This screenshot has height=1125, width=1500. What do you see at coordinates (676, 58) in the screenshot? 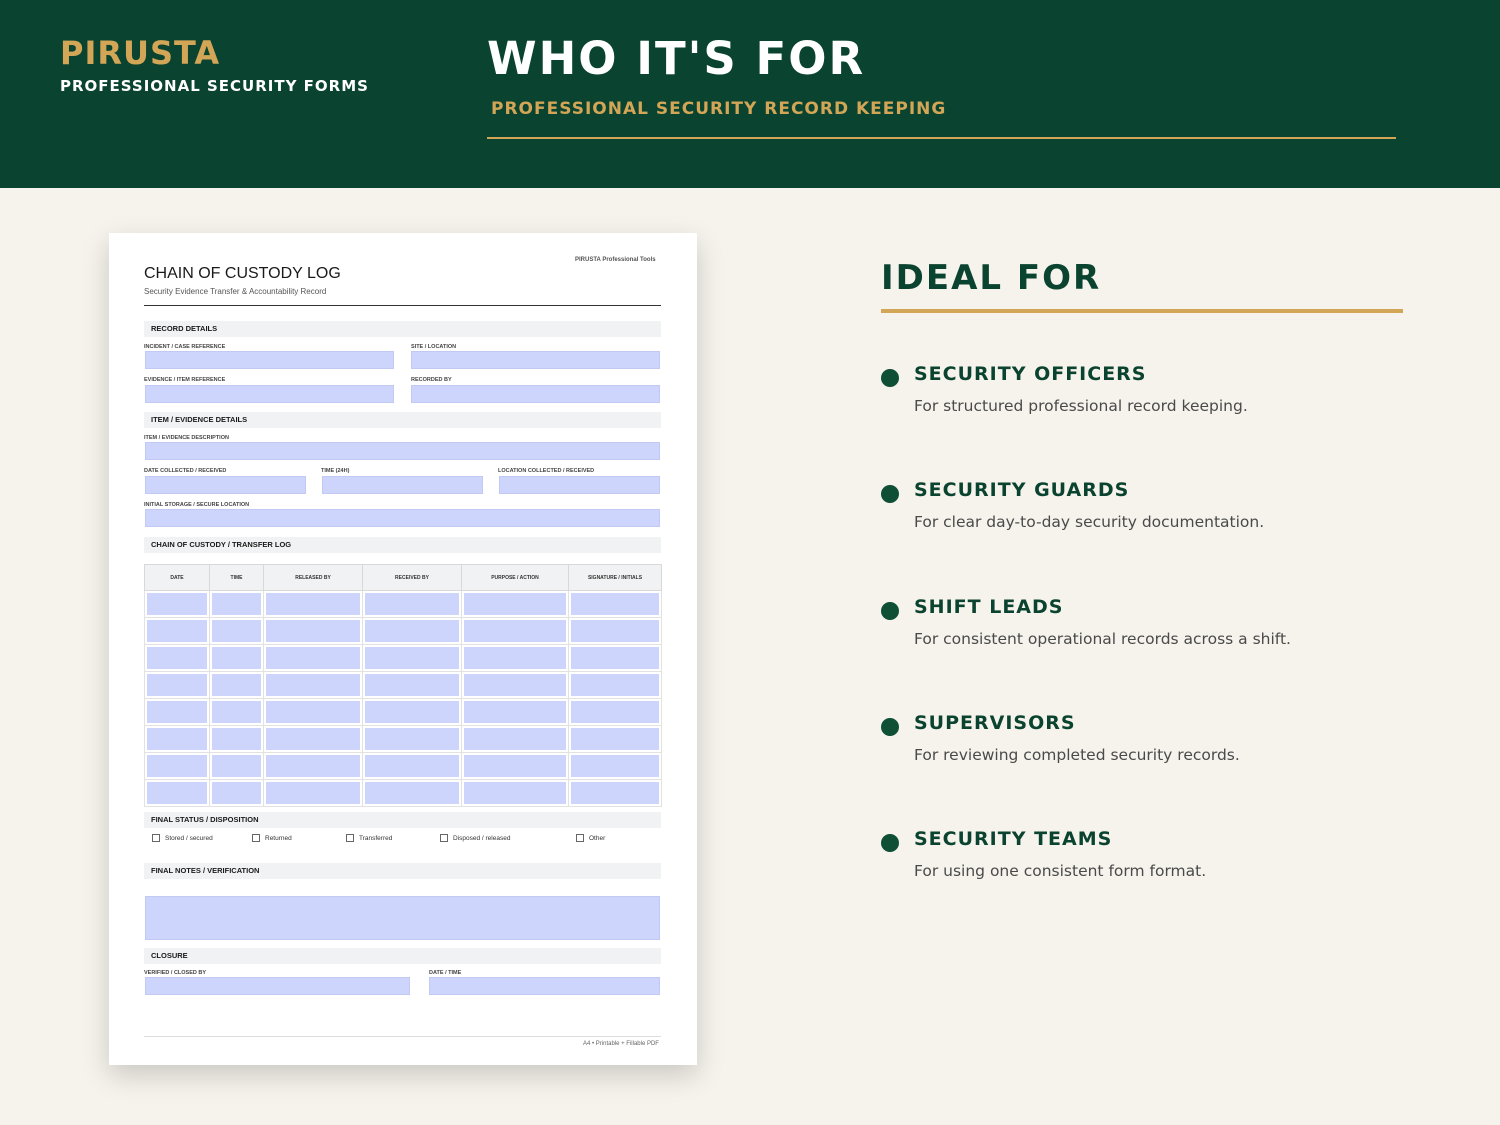
I see `page-title: WHO IT'S FOR` at bounding box center [676, 58].